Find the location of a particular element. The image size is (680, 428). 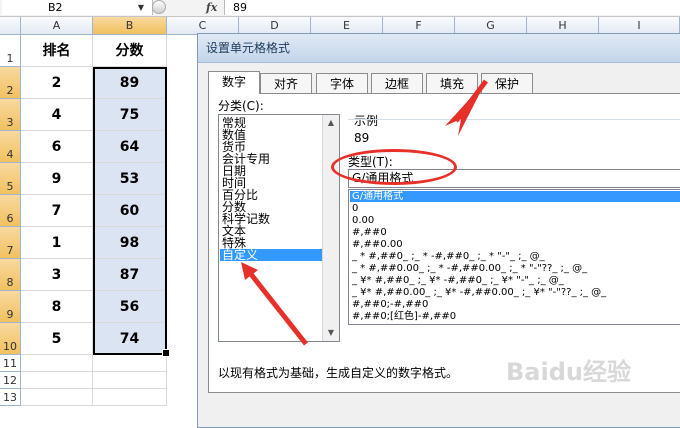

arrow-to-custom-shaft is located at coordinates (278, 308).